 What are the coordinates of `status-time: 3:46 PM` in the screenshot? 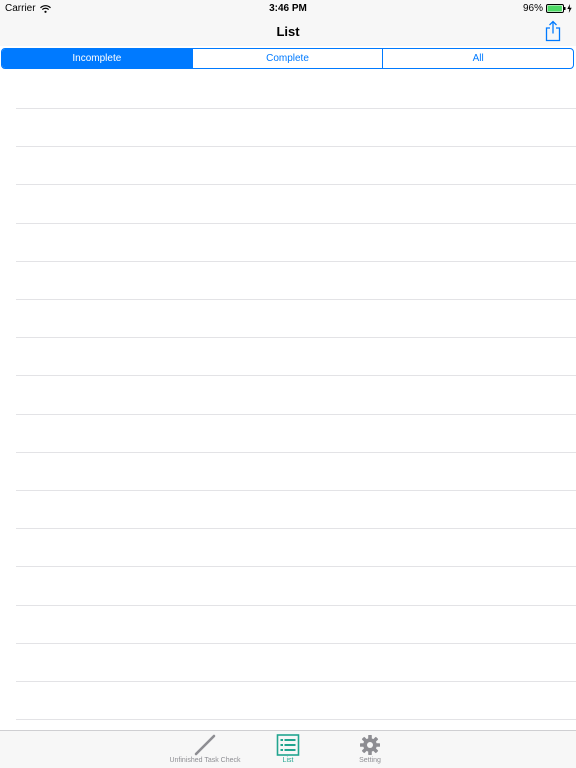 It's located at (288, 8).